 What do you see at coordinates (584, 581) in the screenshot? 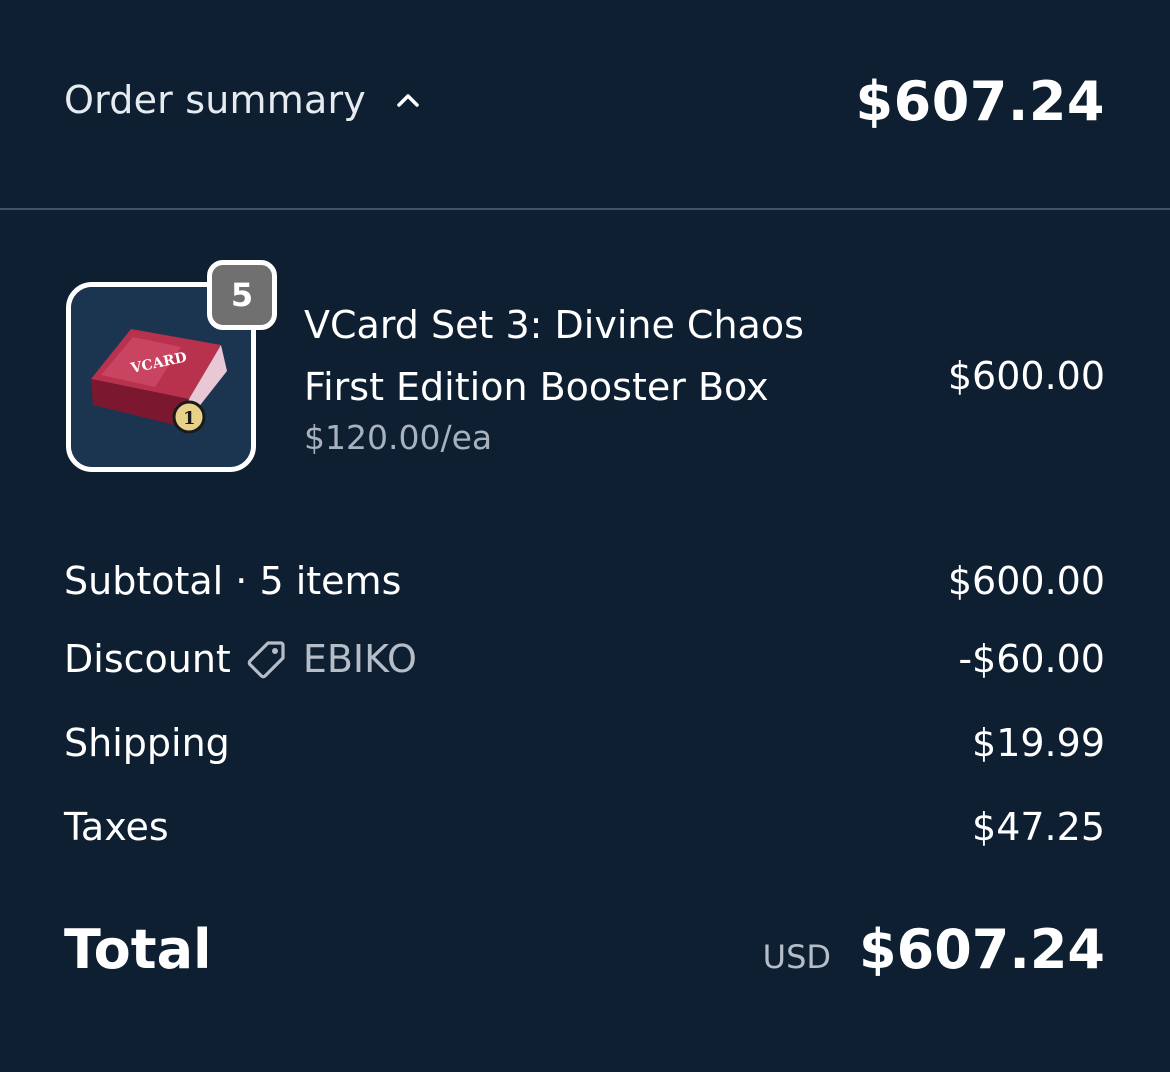
I see `subtotal-row: Subtotal · 5 items $600.00` at bounding box center [584, 581].